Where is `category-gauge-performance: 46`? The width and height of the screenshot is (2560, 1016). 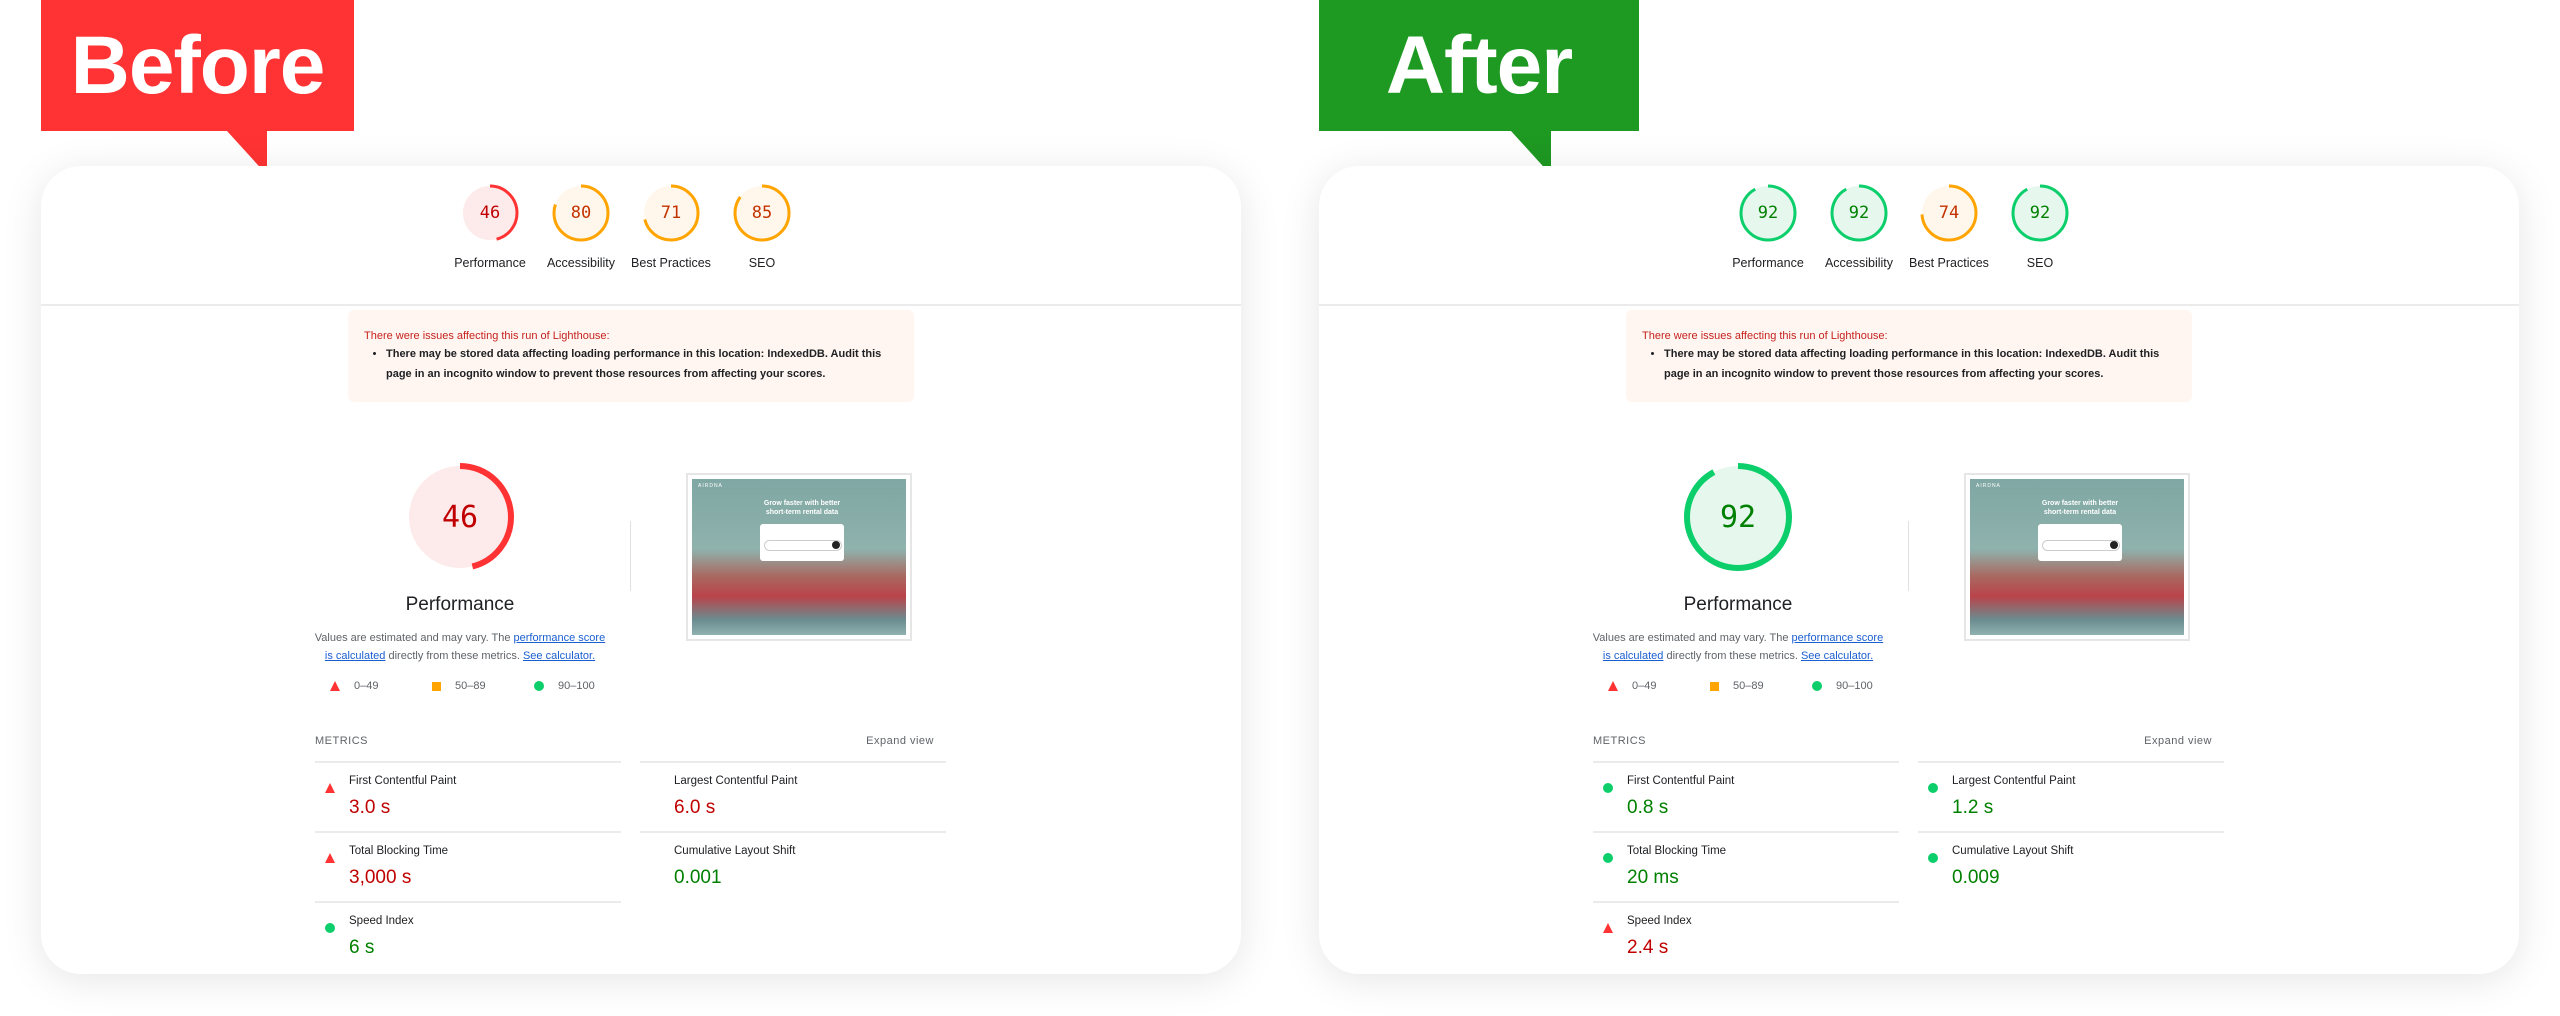 category-gauge-performance: 46 is located at coordinates (490, 213).